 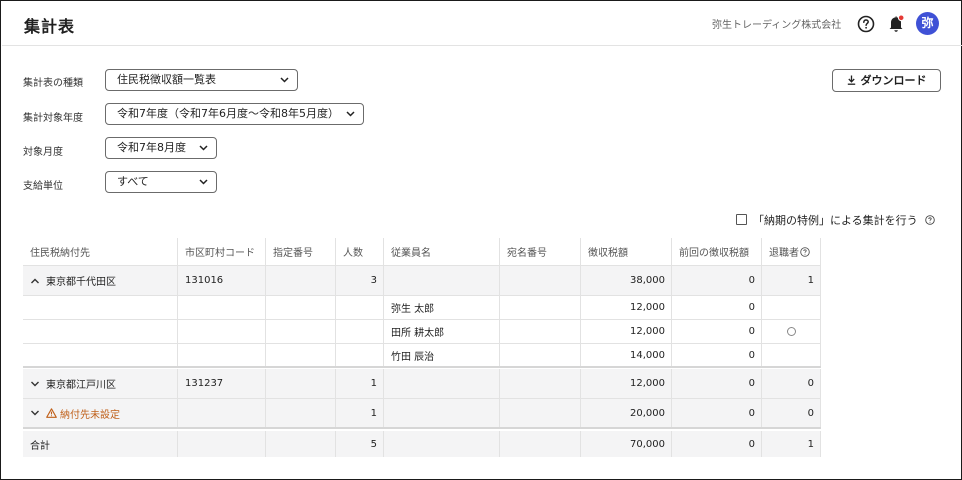 I want to click on payment-unit-select: すべて, so click(x=161, y=182).